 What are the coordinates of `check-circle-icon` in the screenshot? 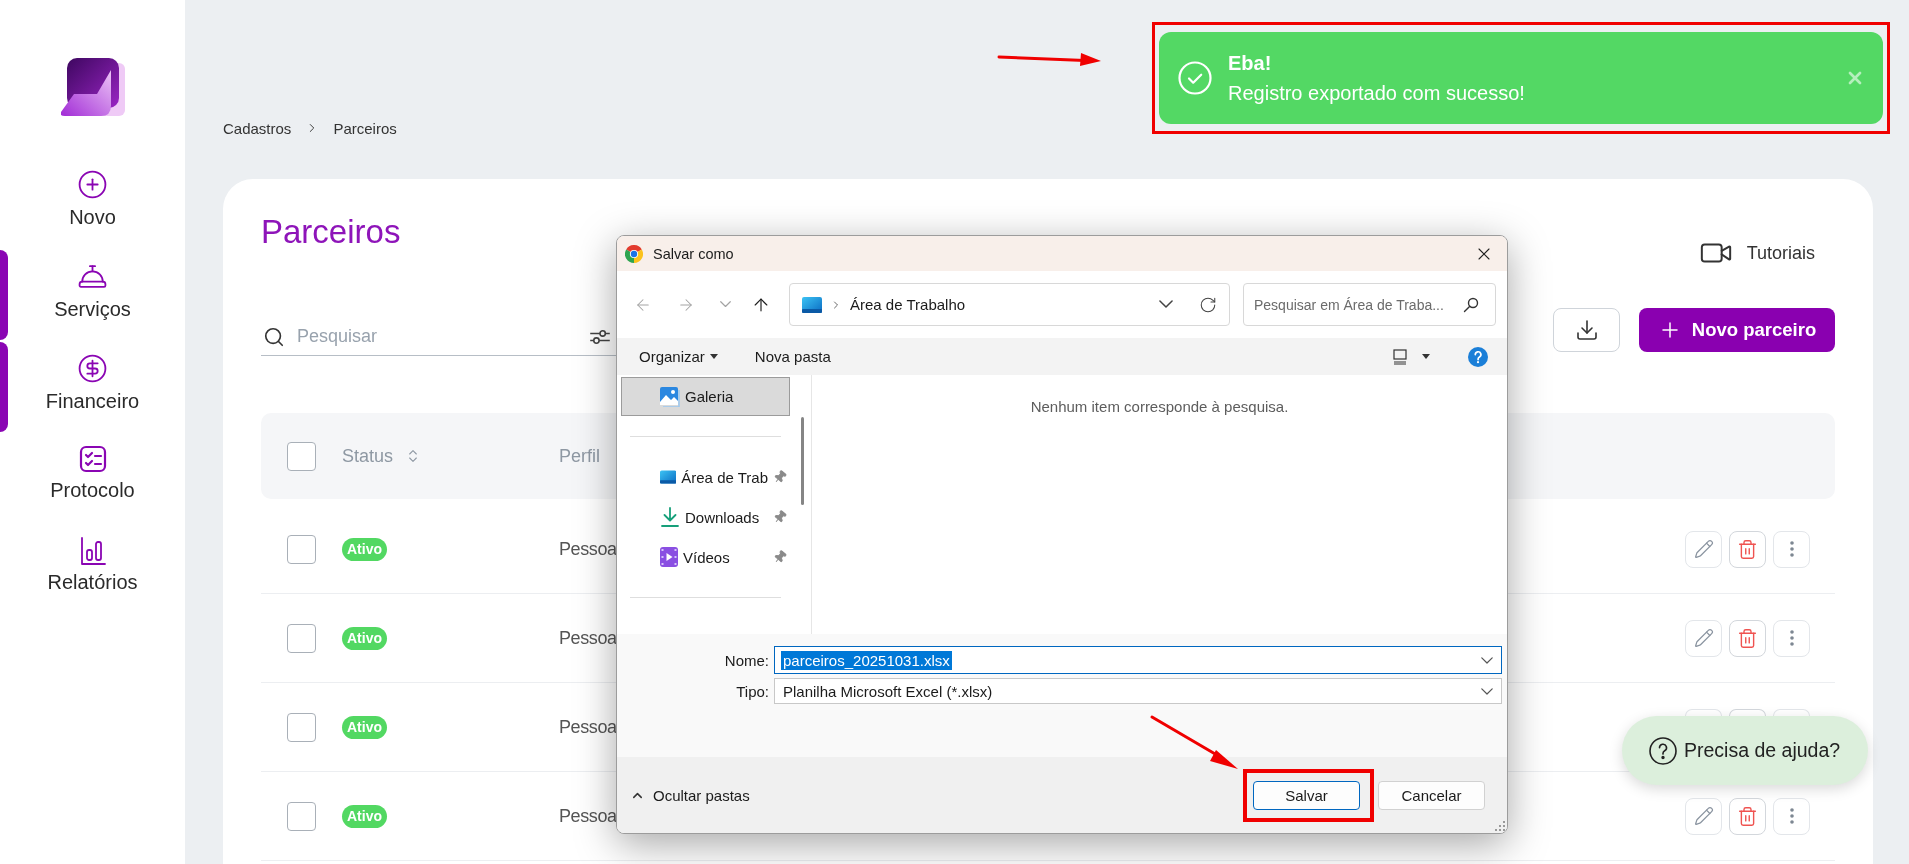 It's located at (1195, 78).